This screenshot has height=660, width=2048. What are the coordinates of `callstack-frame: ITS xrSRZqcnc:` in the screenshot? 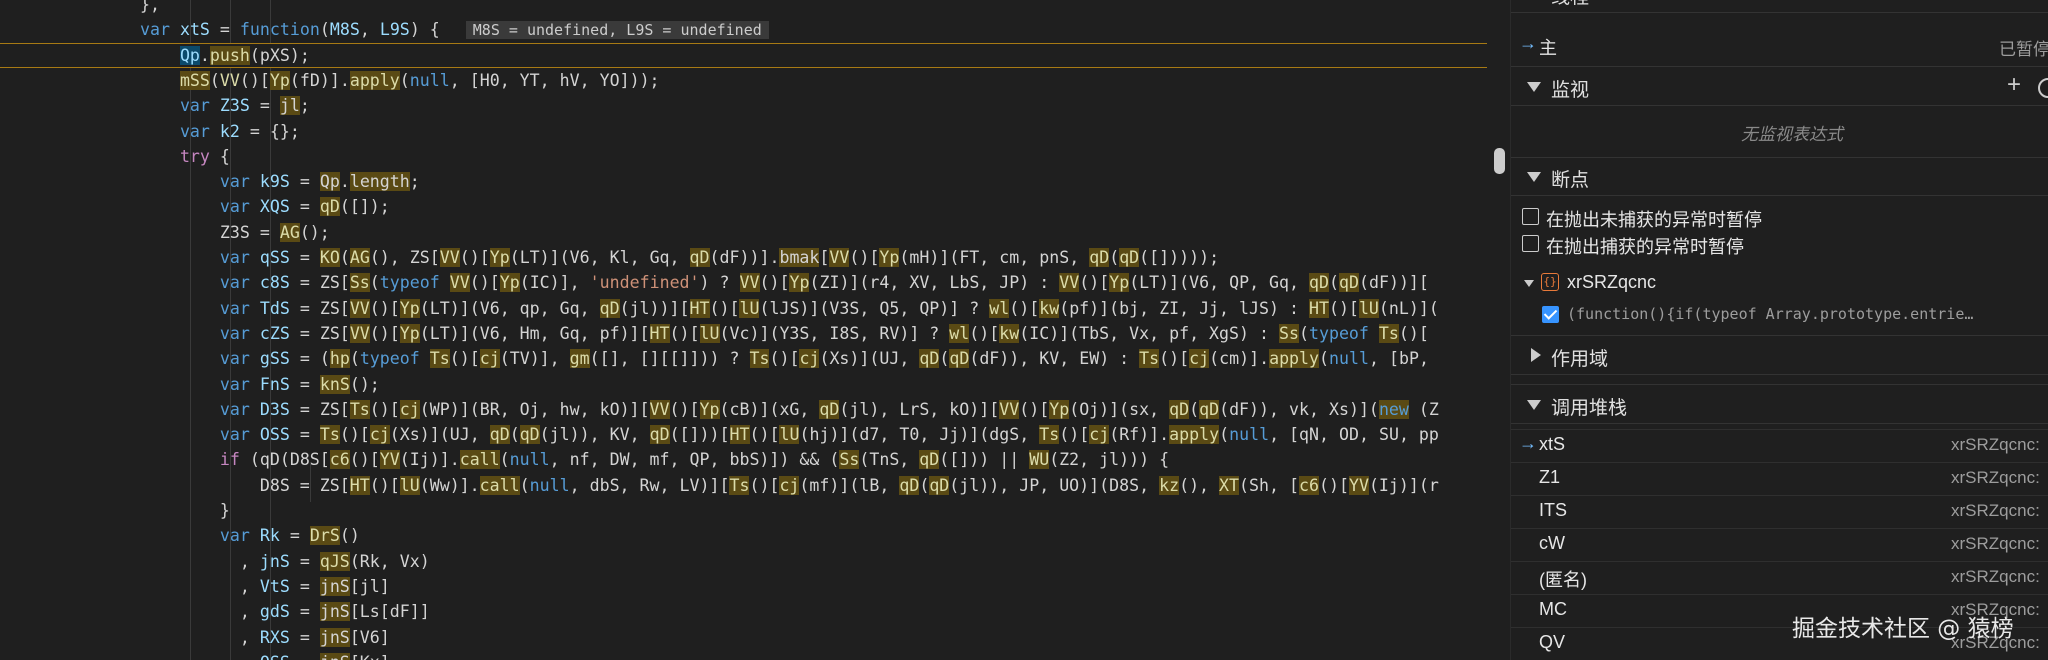 It's located at (1779, 512).